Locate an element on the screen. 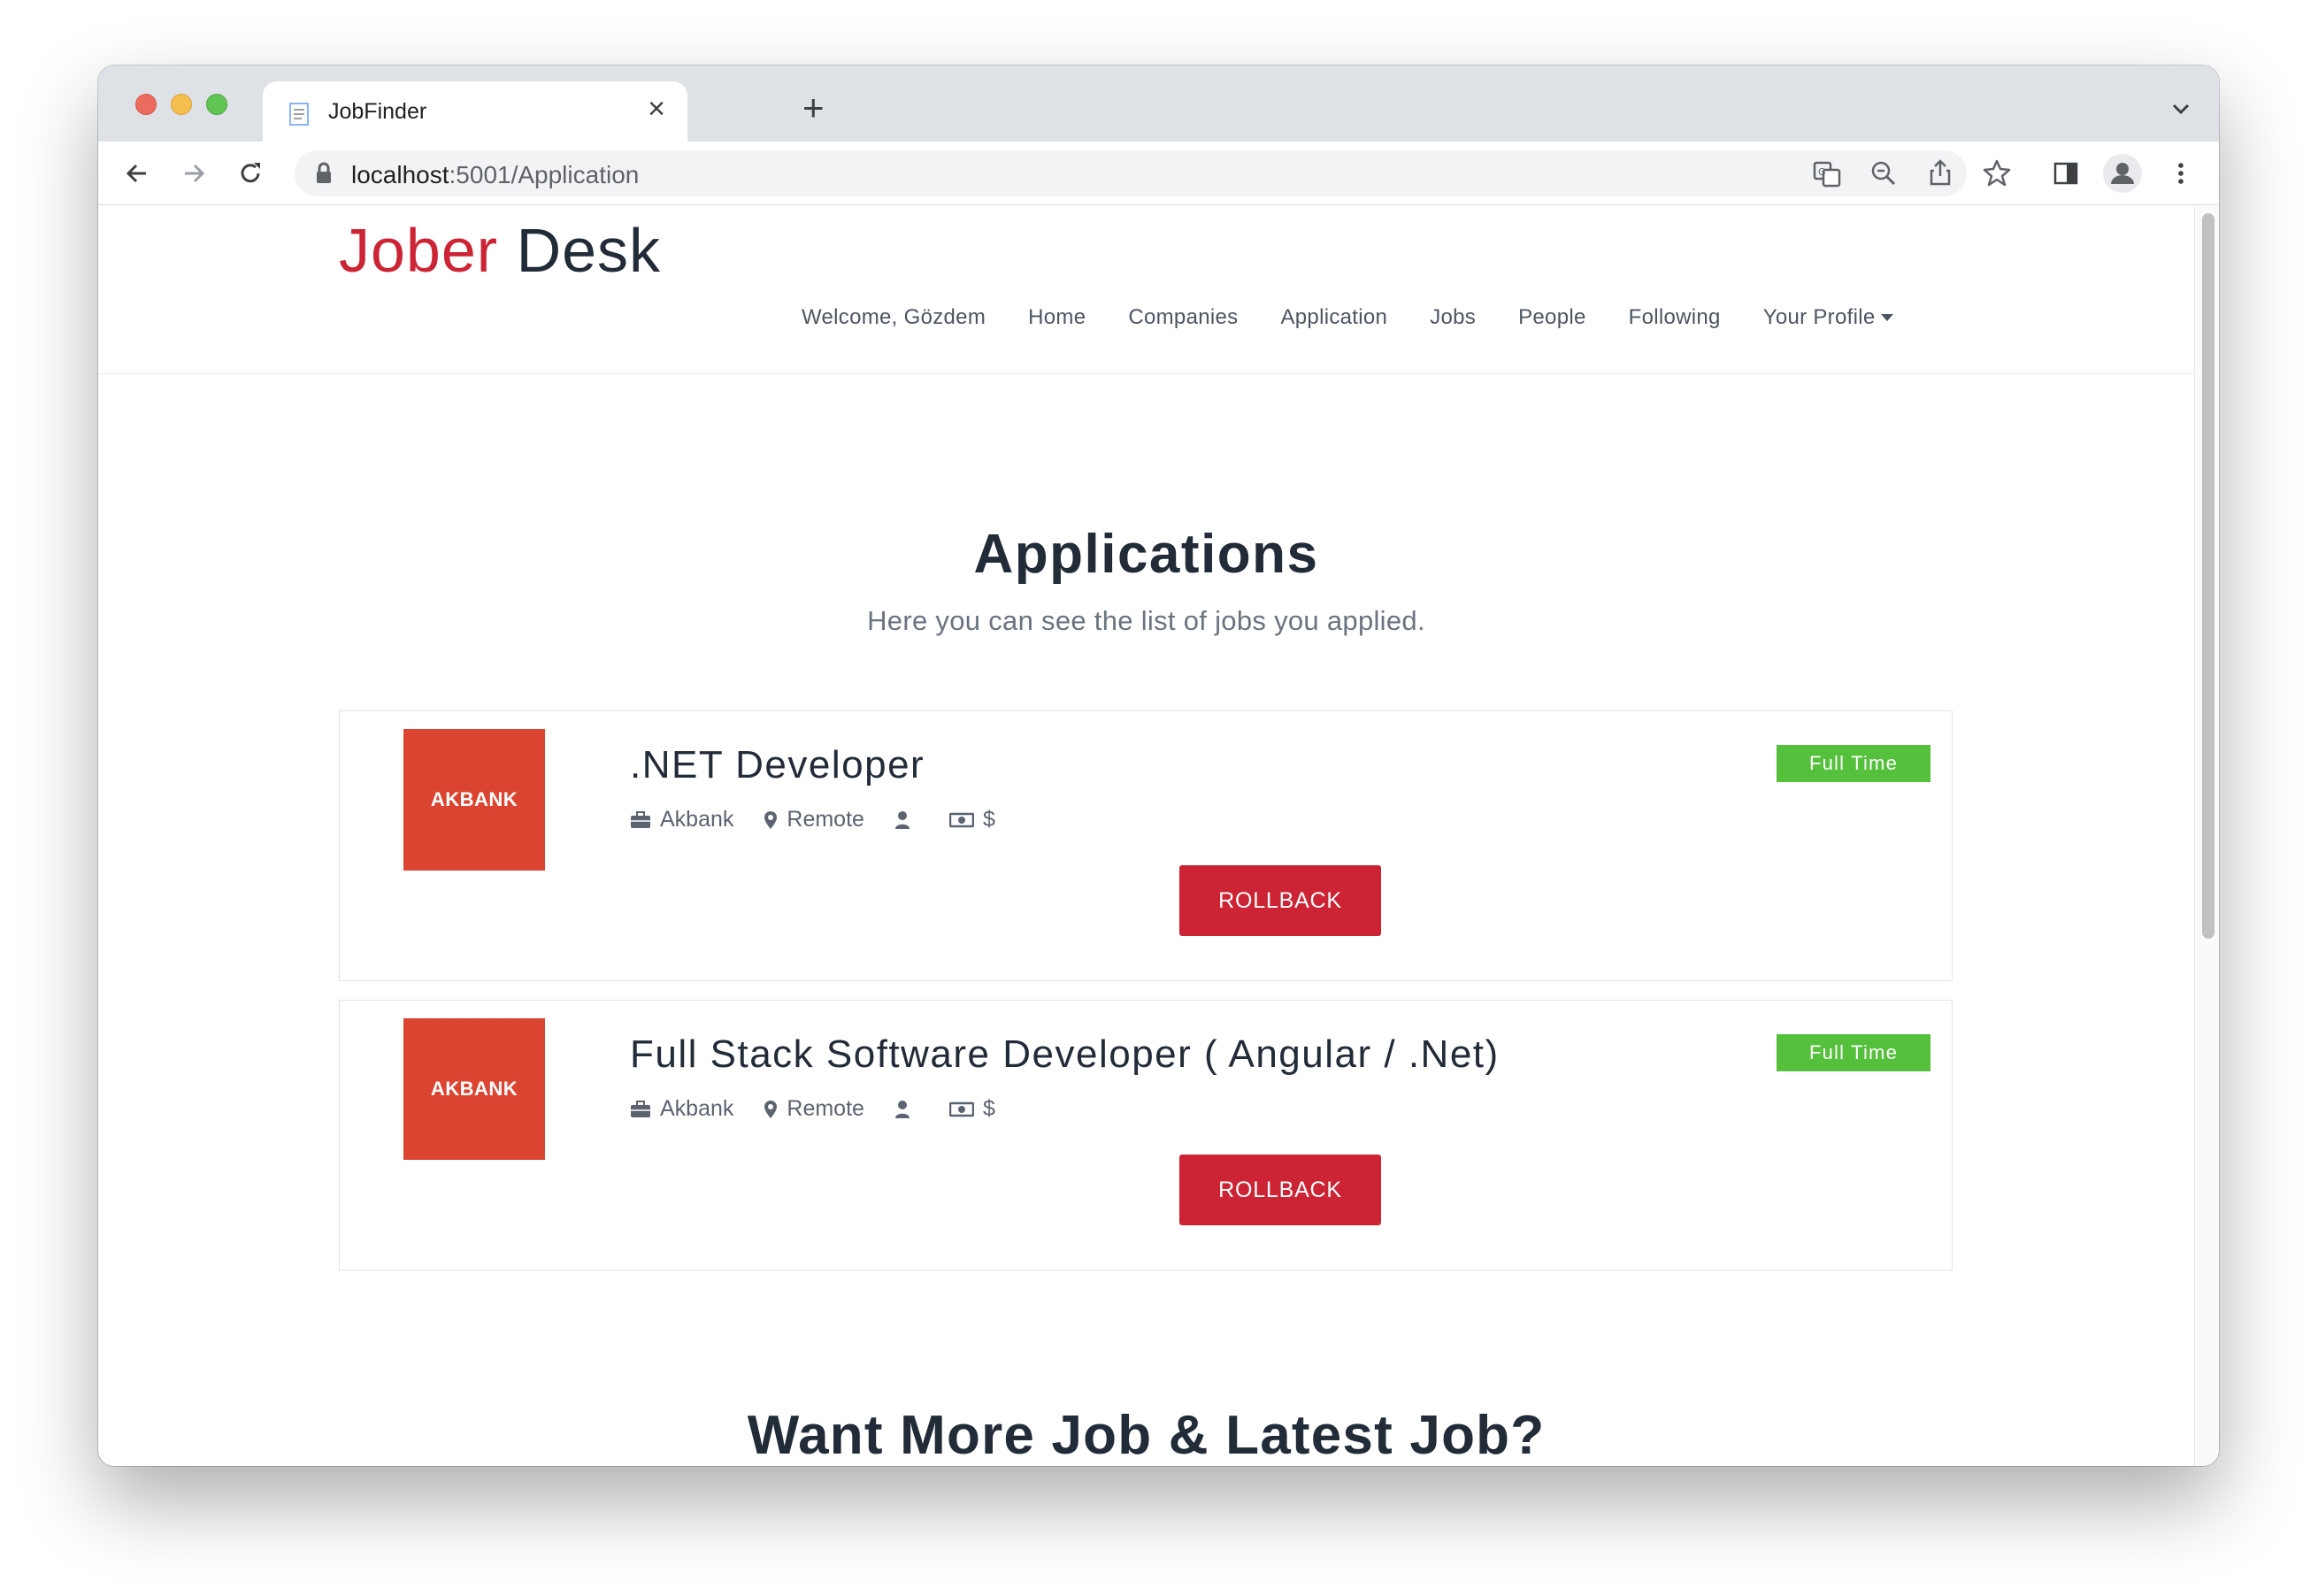  url-host: localhost is located at coordinates (400, 174).